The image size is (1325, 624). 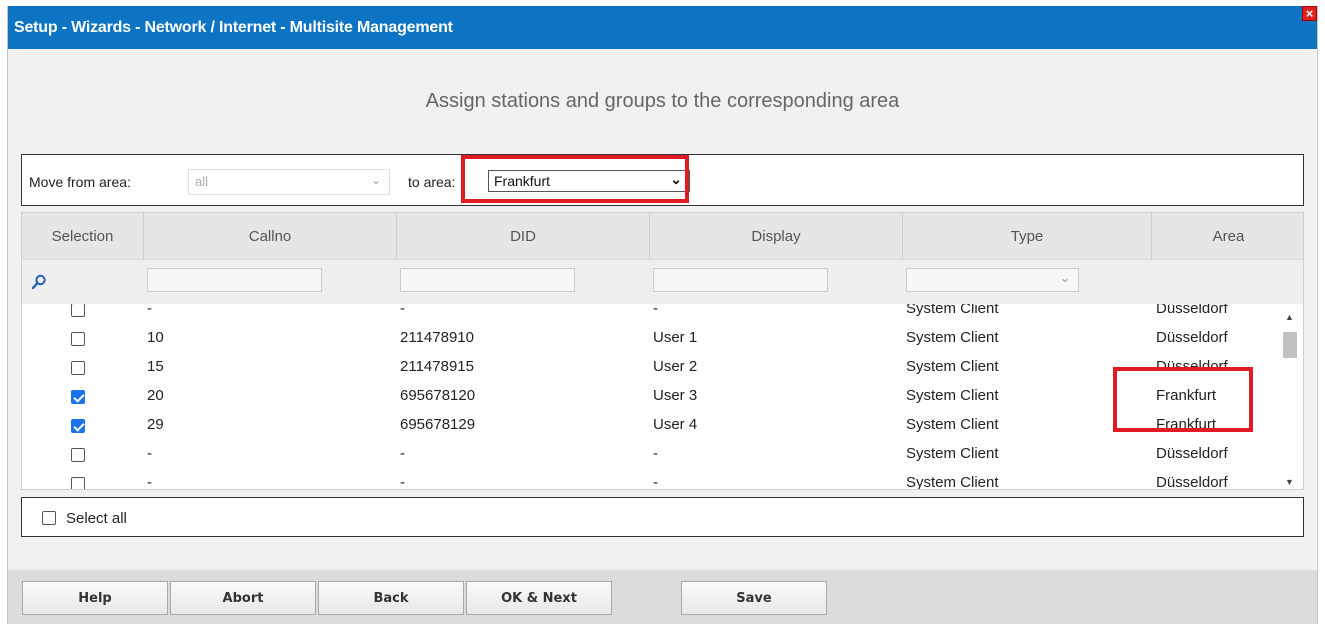 What do you see at coordinates (438, 424) in the screenshot?
I see `did-cell: 695678129` at bounding box center [438, 424].